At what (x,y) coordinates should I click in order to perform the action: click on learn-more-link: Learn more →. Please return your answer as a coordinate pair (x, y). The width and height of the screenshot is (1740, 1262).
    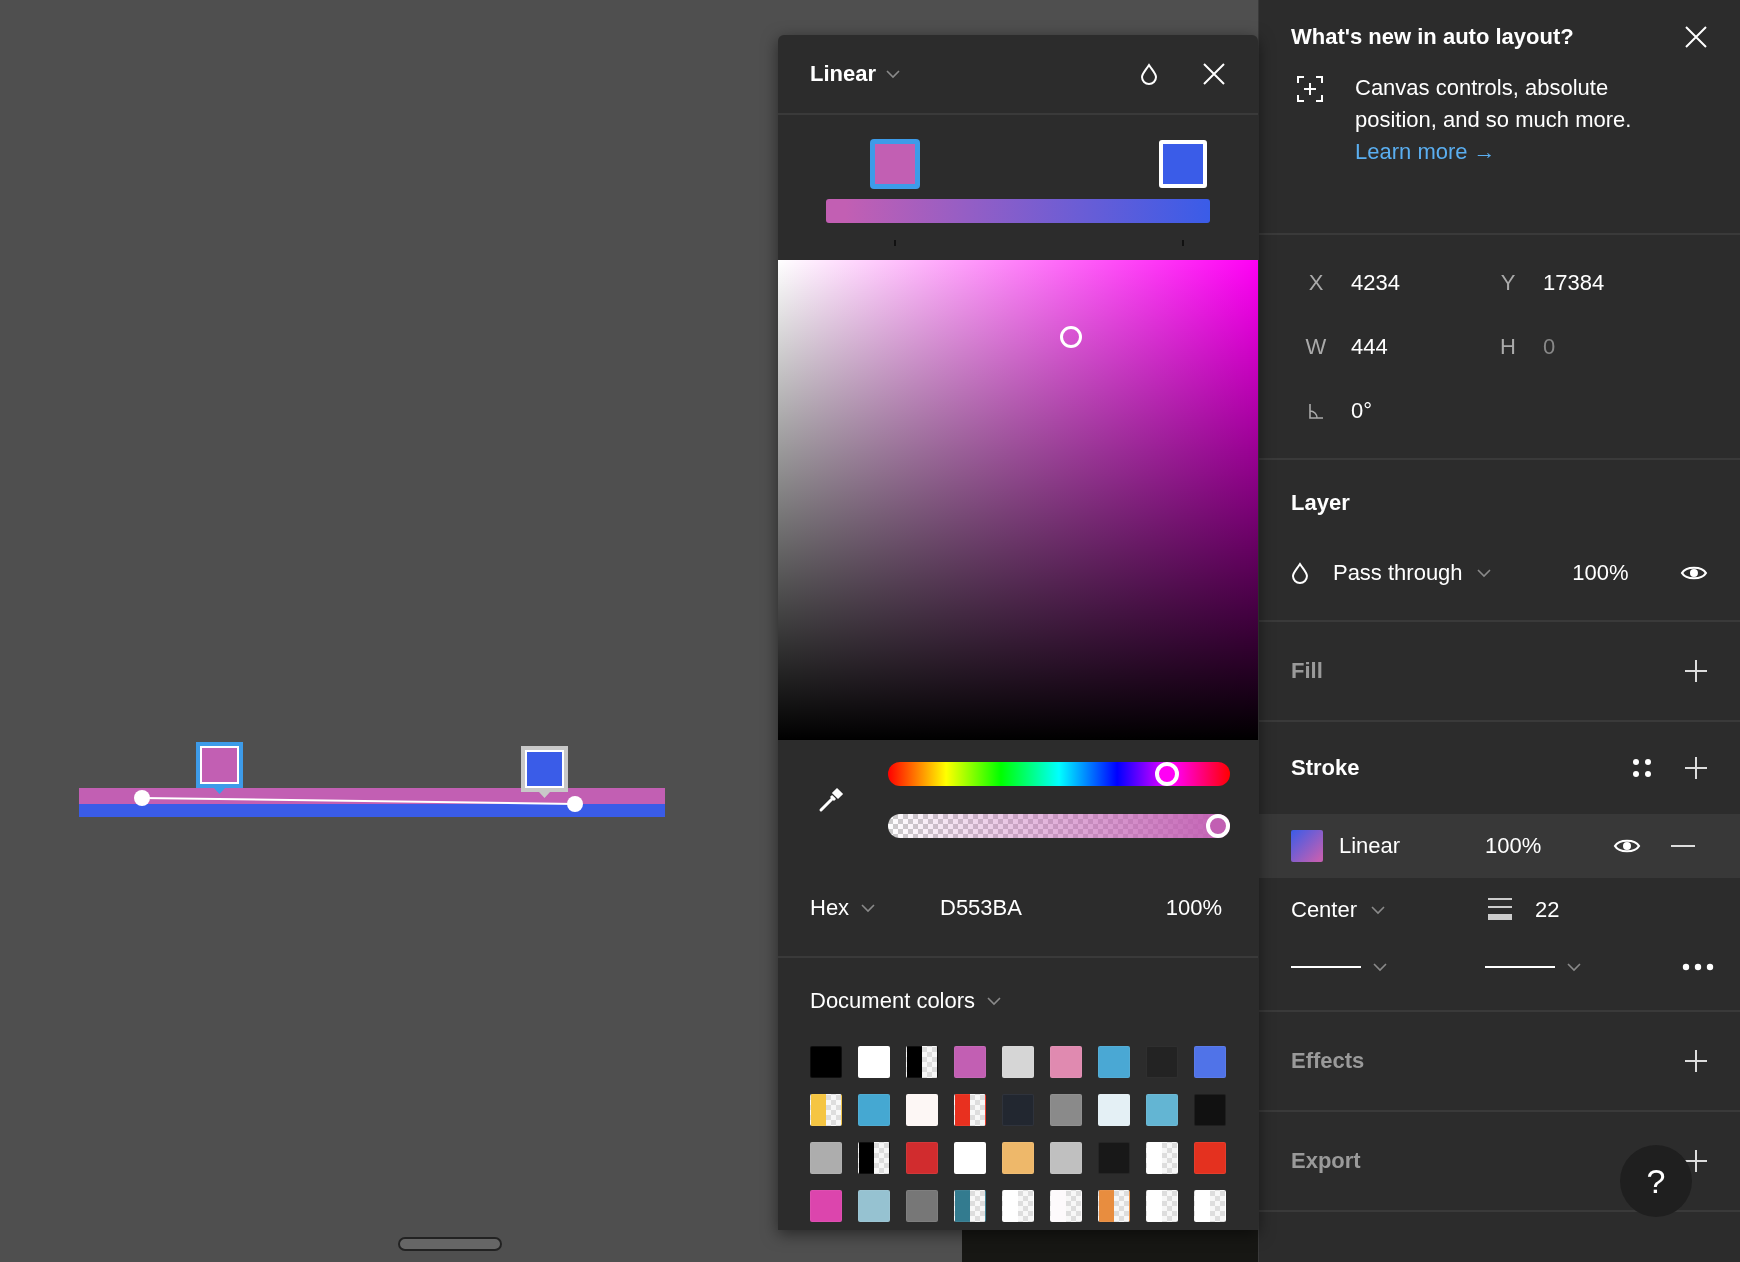
    Looking at the image, I should click on (1425, 151).